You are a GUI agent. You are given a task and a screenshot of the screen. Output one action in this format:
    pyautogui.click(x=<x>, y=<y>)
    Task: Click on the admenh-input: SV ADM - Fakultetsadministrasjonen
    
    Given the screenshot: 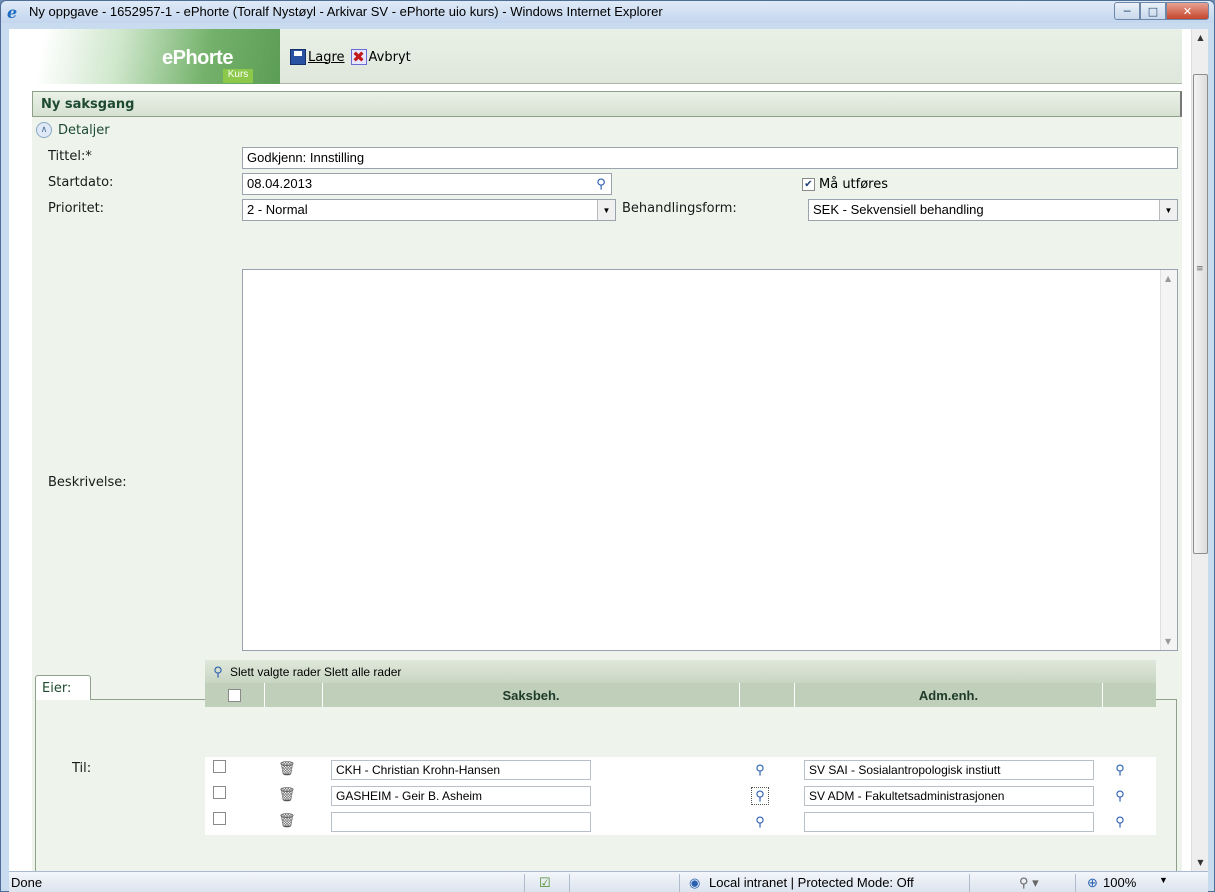 What is the action you would take?
    pyautogui.click(x=949, y=796)
    